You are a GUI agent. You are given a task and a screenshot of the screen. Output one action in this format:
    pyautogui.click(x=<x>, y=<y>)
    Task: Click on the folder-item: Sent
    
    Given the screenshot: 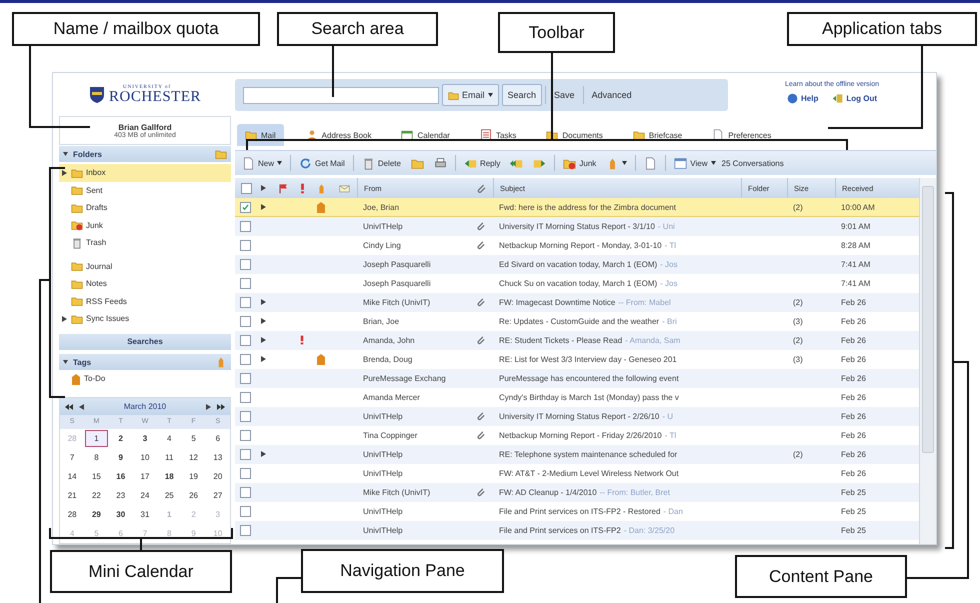 What is the action you would take?
    pyautogui.click(x=145, y=191)
    